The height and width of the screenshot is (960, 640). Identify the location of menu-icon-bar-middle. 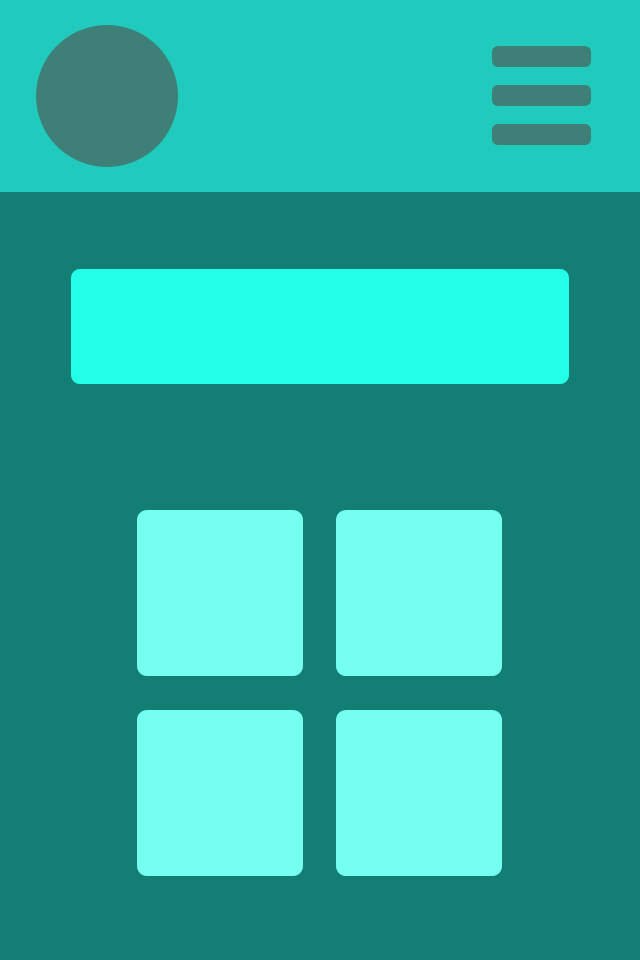
(541, 95).